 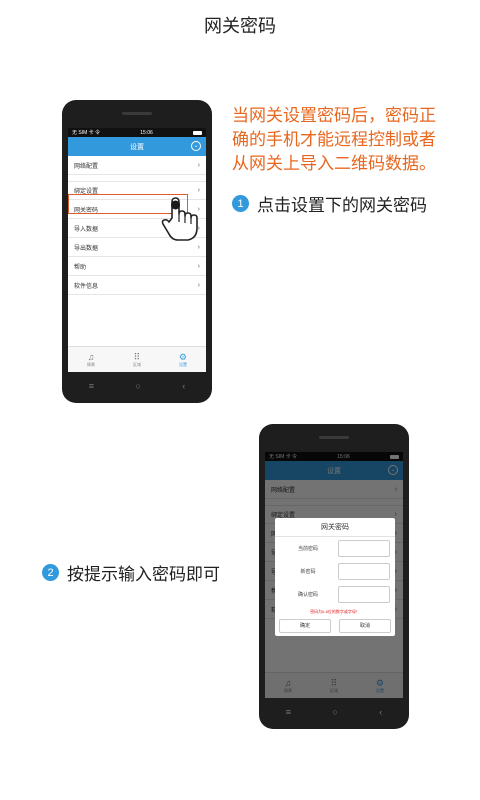 What do you see at coordinates (137, 165) in the screenshot?
I see `menu-item-network: 网络配置›` at bounding box center [137, 165].